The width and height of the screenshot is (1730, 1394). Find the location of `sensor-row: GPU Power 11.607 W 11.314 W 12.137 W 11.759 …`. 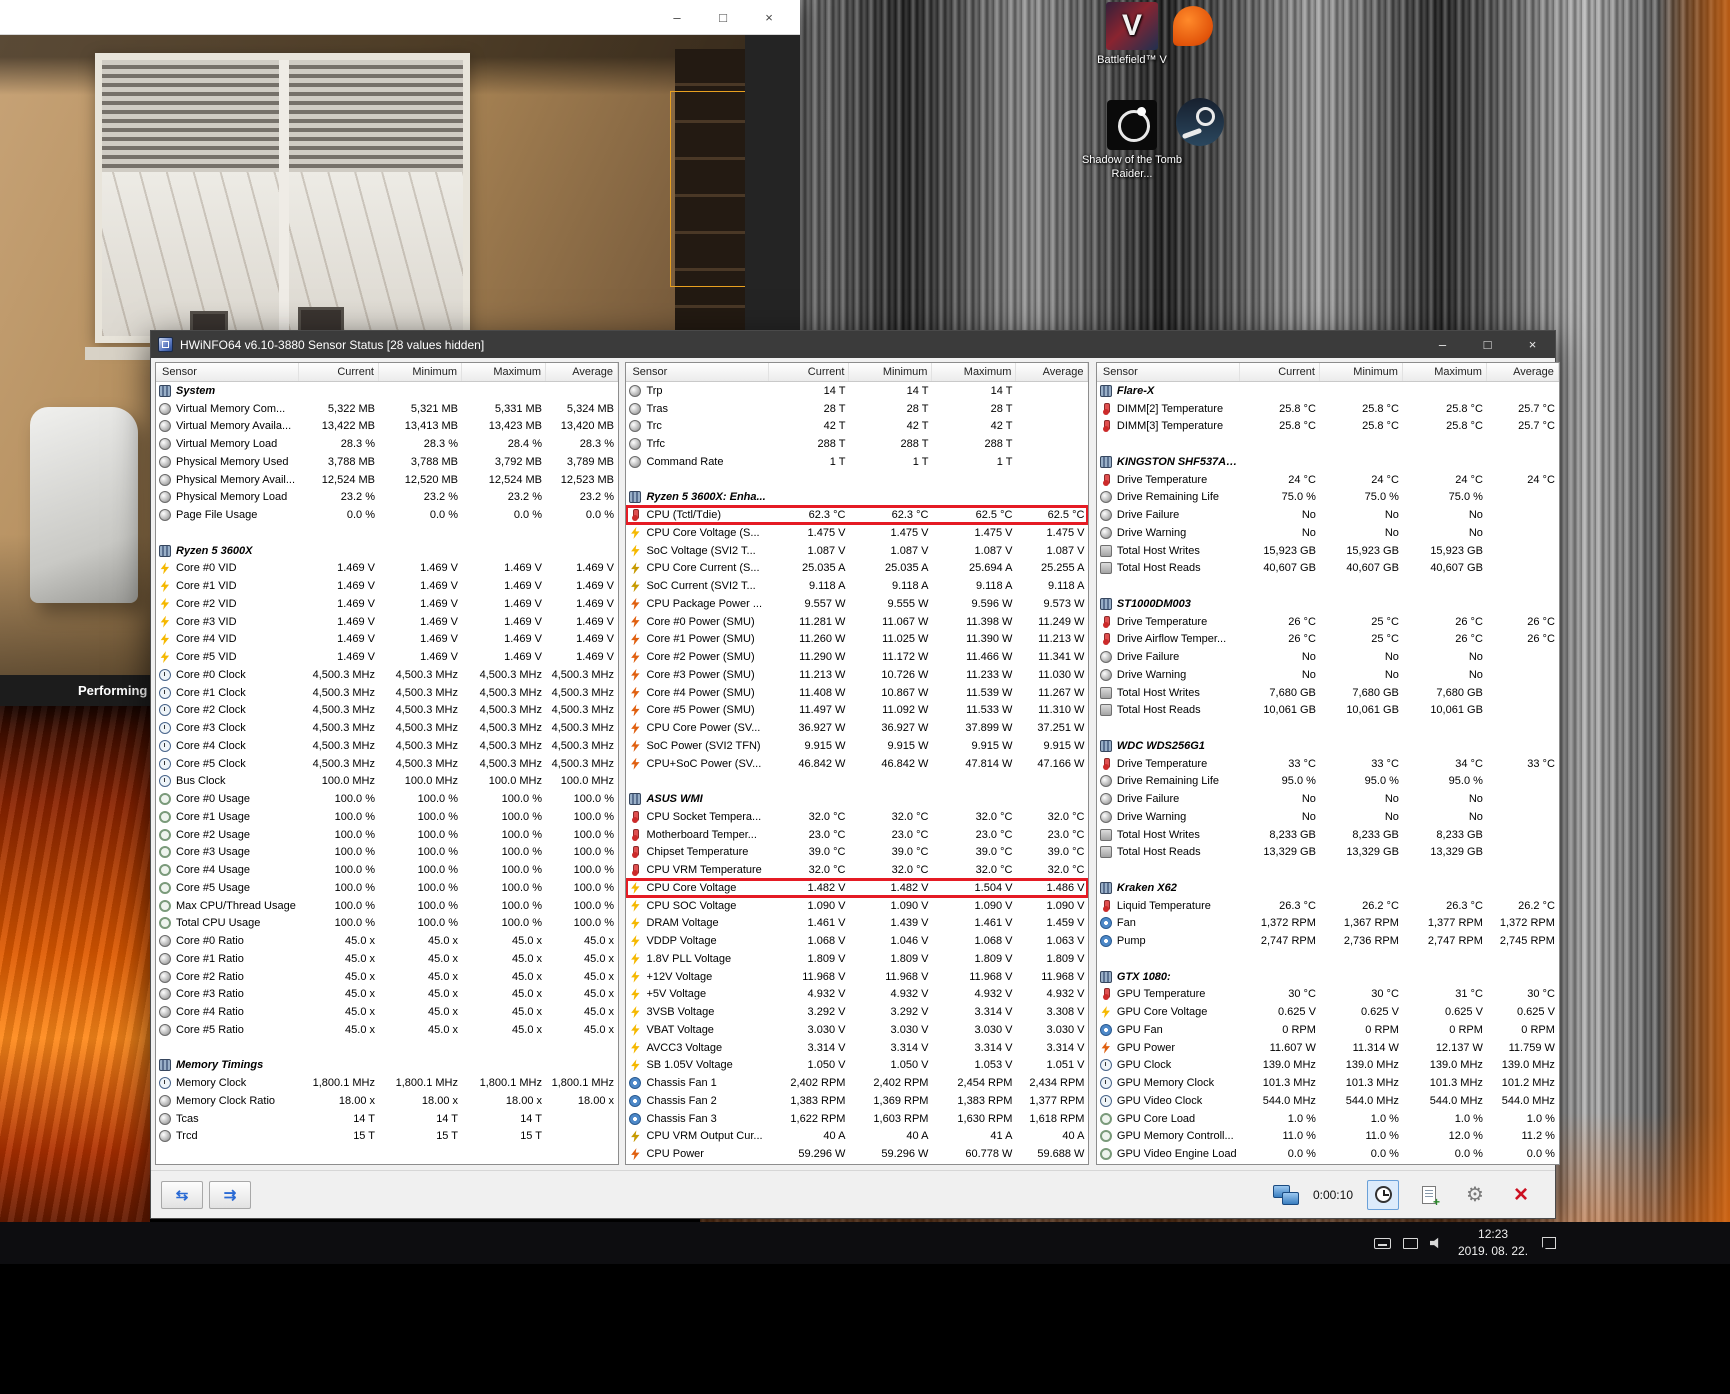

sensor-row: GPU Power 11.607 W 11.314 W 12.137 W 11.759 … is located at coordinates (1328, 1048).